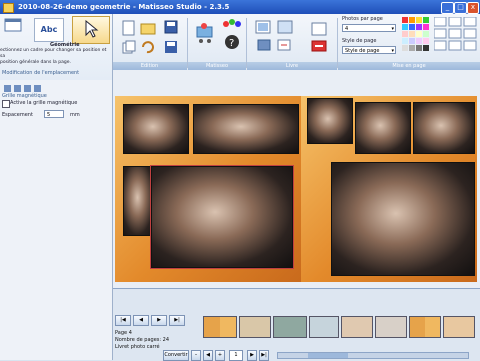  Describe the element at coordinates (208, 355) in the screenshot. I see `prev-button: ◀` at that location.